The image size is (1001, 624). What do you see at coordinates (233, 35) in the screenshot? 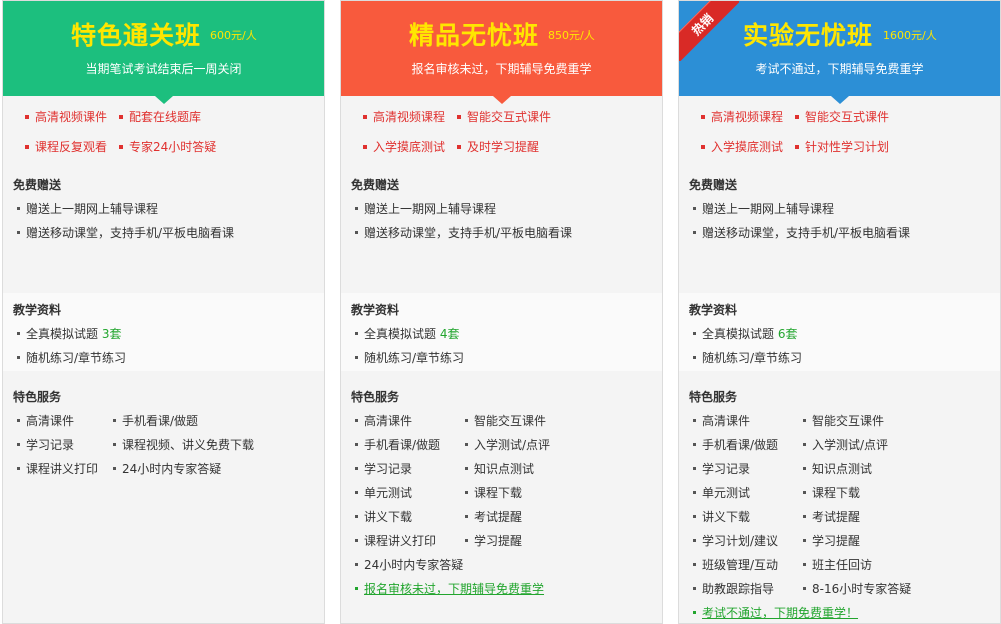
I see `plan-price: 600元/人` at bounding box center [233, 35].